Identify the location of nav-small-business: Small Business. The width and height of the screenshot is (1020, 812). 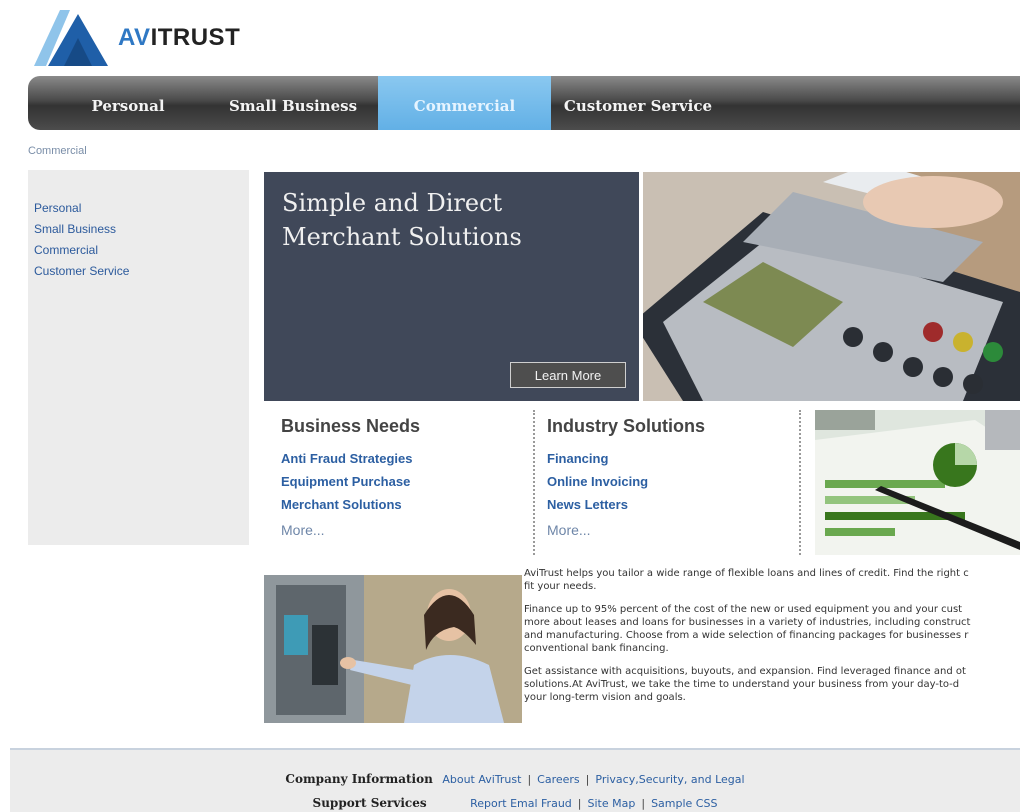
(293, 103).